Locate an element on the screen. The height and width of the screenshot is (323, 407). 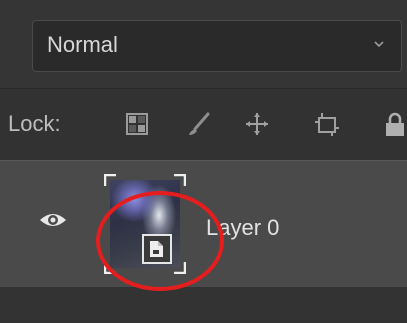
lock-artboard-icon is located at coordinates (327, 124).